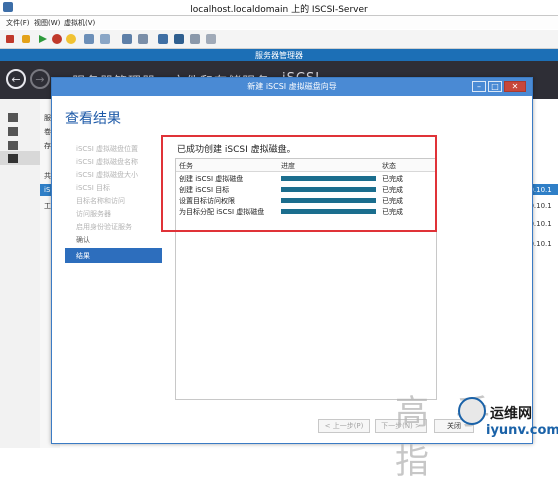 The height and width of the screenshot is (483, 558). What do you see at coordinates (13, 117) in the screenshot?
I see `dashboard-icon` at bounding box center [13, 117].